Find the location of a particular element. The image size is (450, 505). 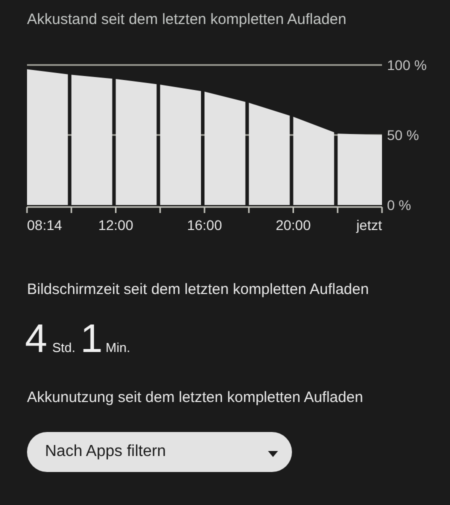

section-title: Akkustand seit dem letzten kompletten Aufladen is located at coordinates (187, 20).